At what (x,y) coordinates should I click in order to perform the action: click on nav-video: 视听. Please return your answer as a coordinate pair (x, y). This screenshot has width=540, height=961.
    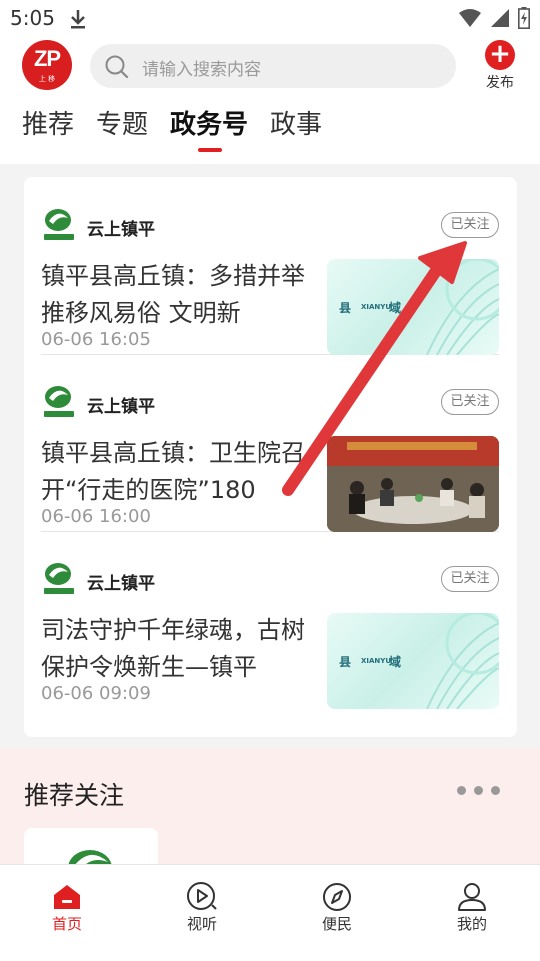
    Looking at the image, I should click on (202, 907).